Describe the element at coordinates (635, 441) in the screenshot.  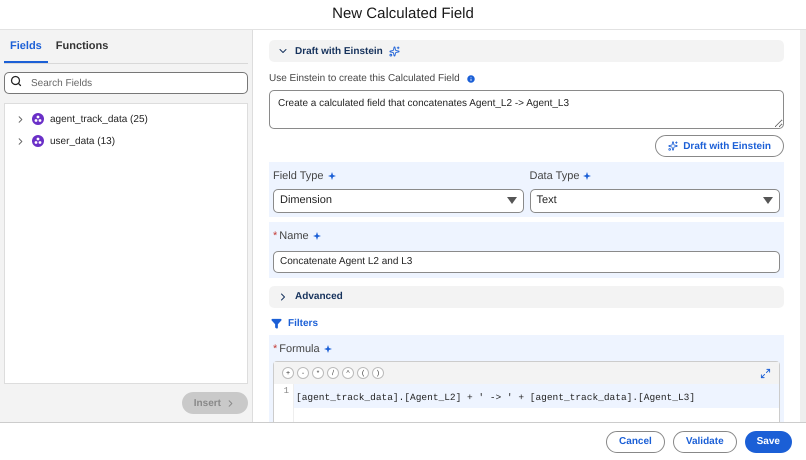
I see `footer-button: Cancel` at that location.